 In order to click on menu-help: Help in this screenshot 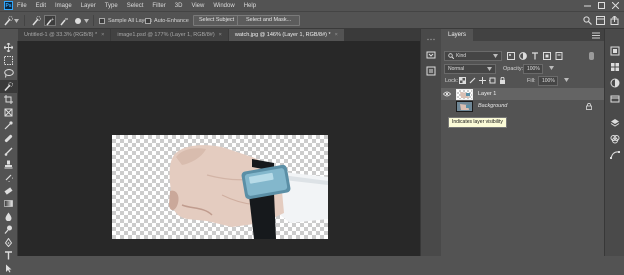, I will do `click(250, 6)`.